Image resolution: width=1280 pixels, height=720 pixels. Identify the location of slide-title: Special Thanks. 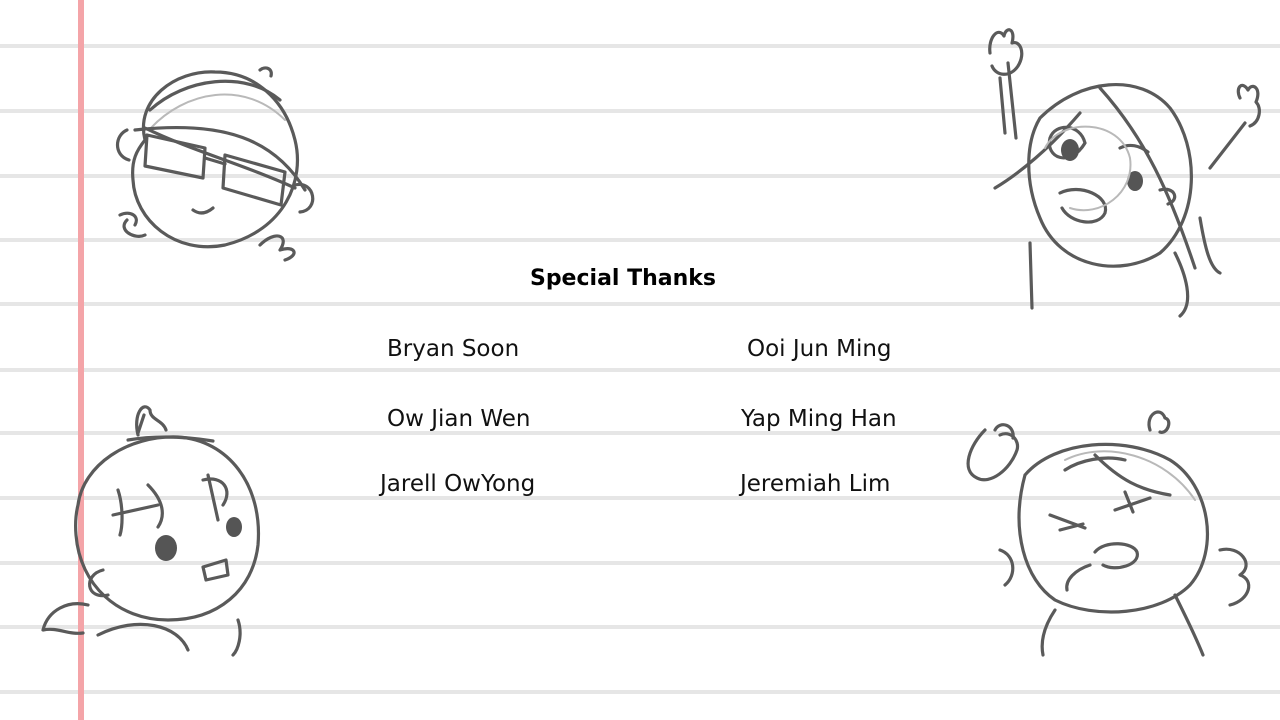
(623, 278).